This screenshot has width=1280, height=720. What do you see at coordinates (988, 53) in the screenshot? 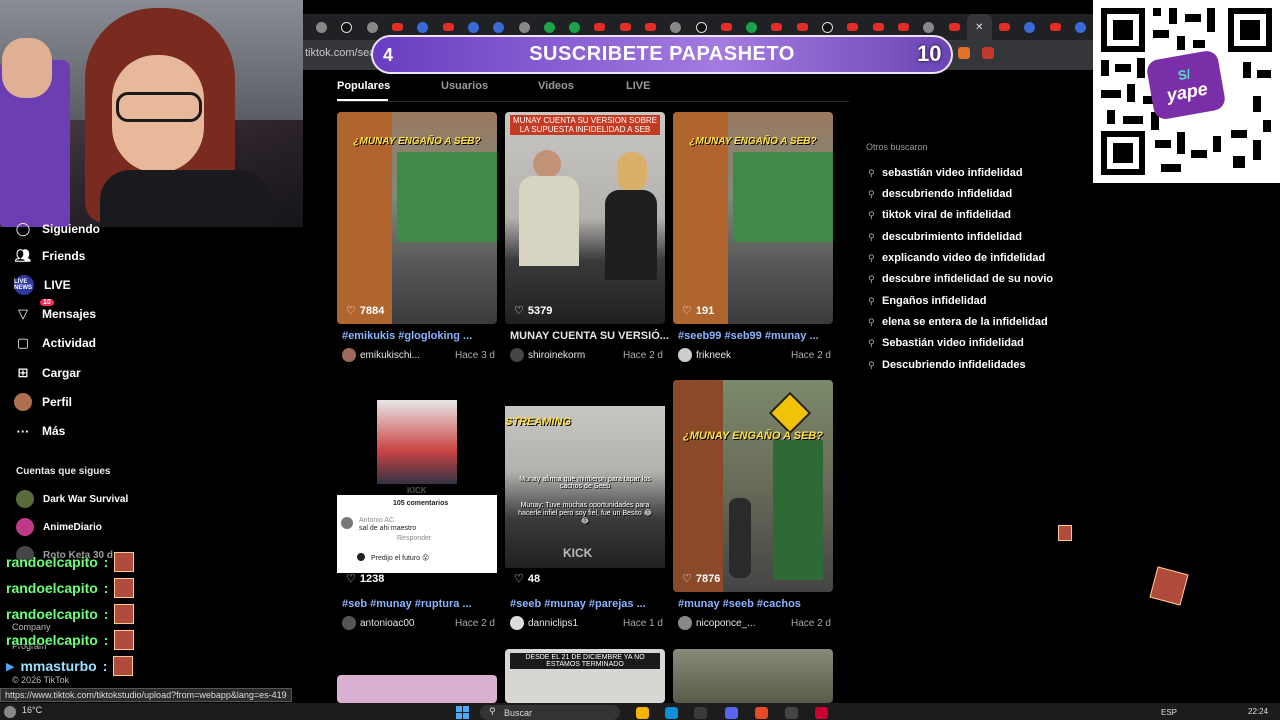
I see `extension-icon` at bounding box center [988, 53].